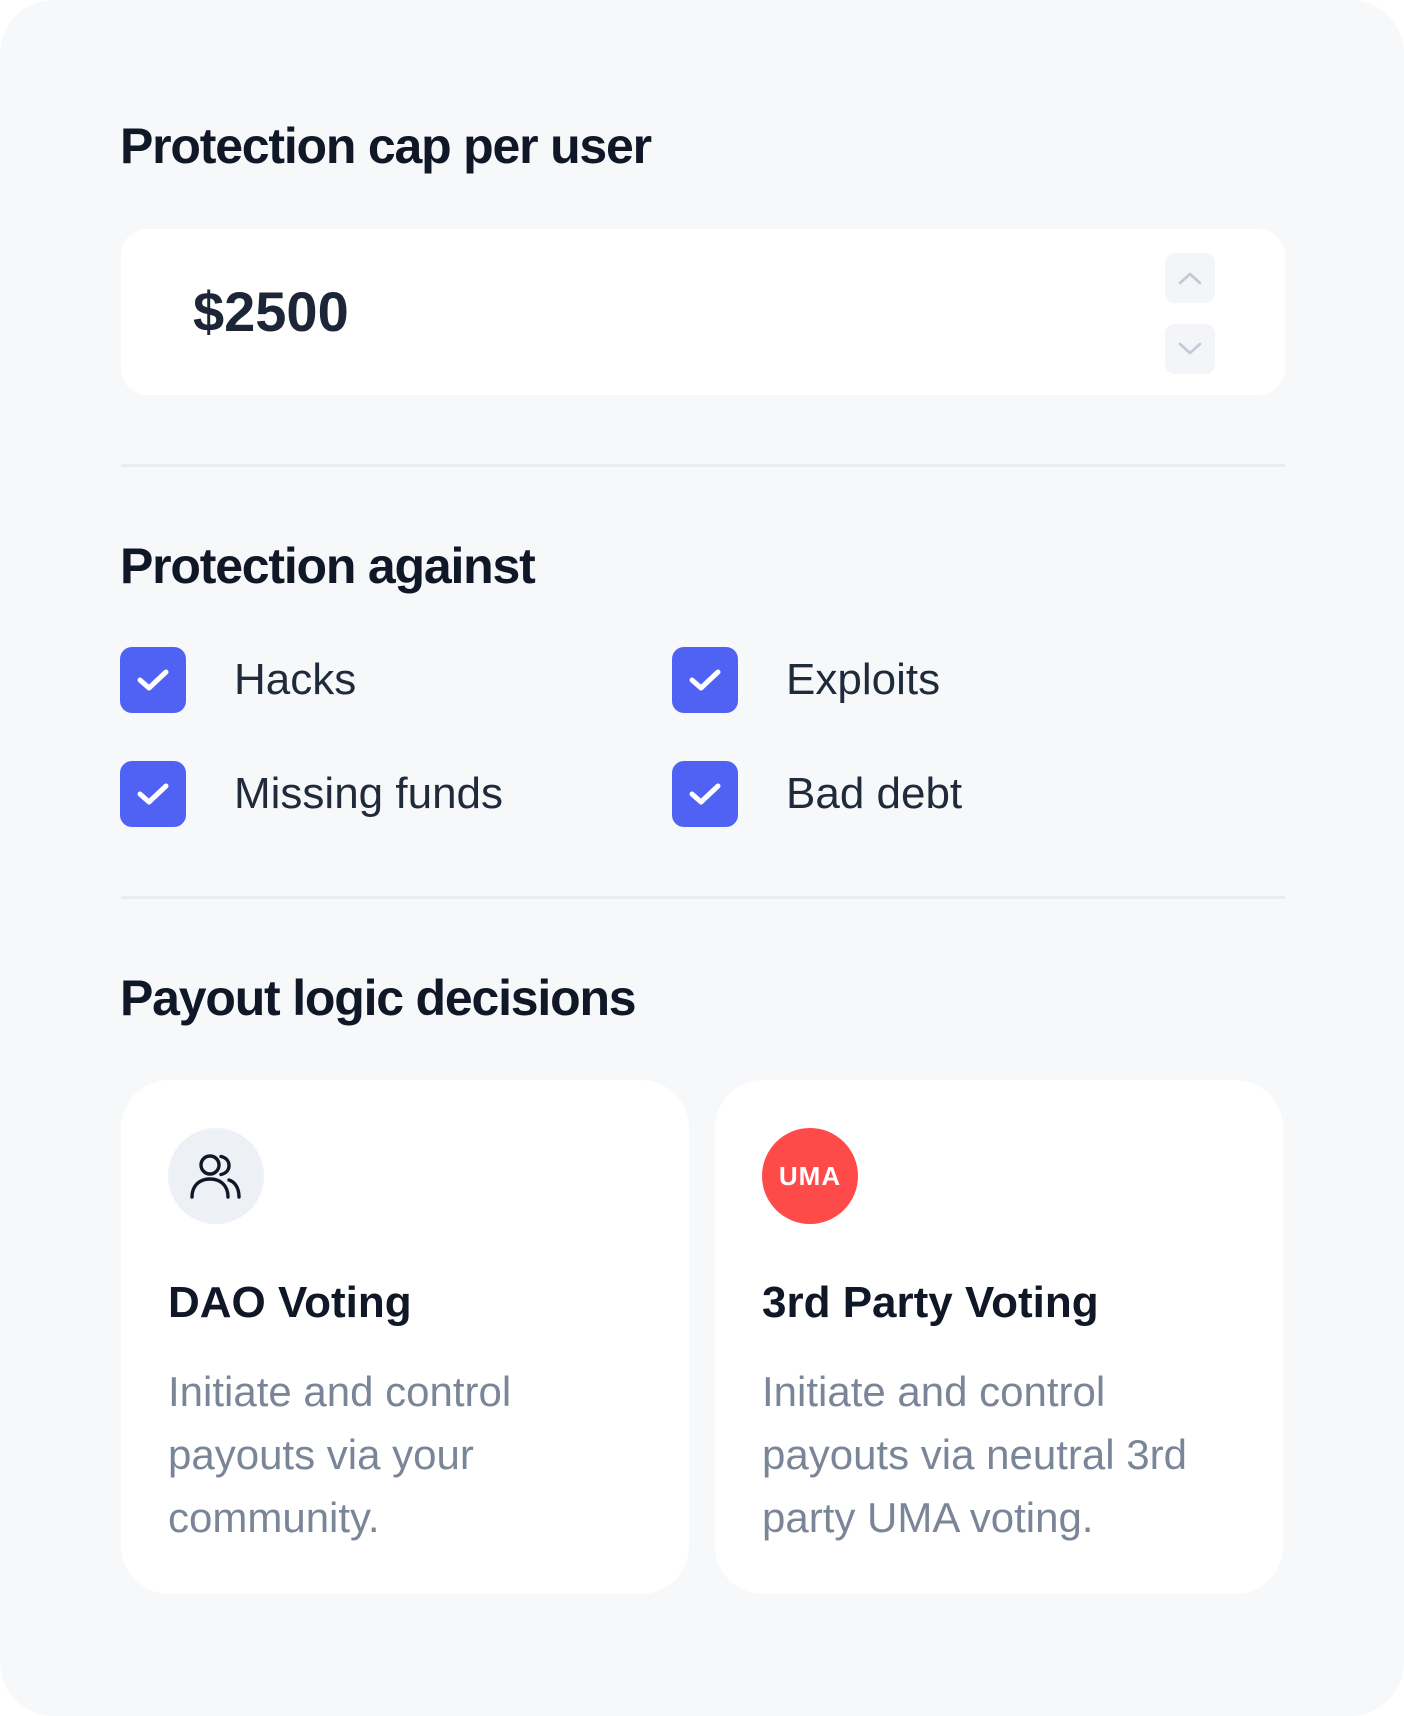  Describe the element at coordinates (863, 679) in the screenshot. I see `option-label: Exploits` at that location.